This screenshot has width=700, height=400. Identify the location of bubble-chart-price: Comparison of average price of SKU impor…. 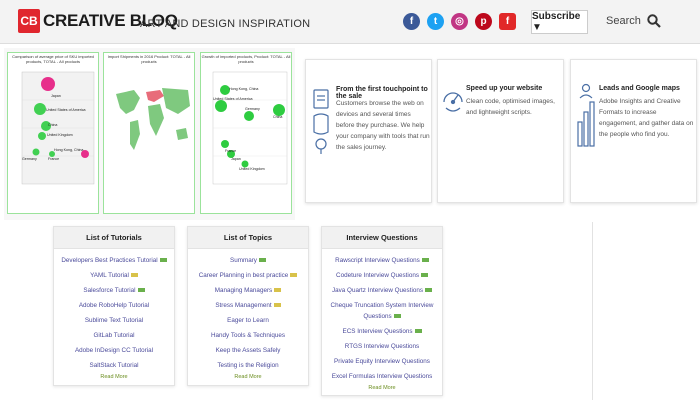
(53, 133).